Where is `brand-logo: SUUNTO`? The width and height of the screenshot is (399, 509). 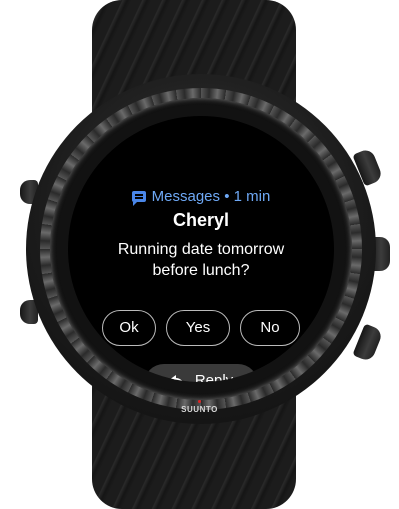
brand-logo: SUUNTO is located at coordinates (199, 409).